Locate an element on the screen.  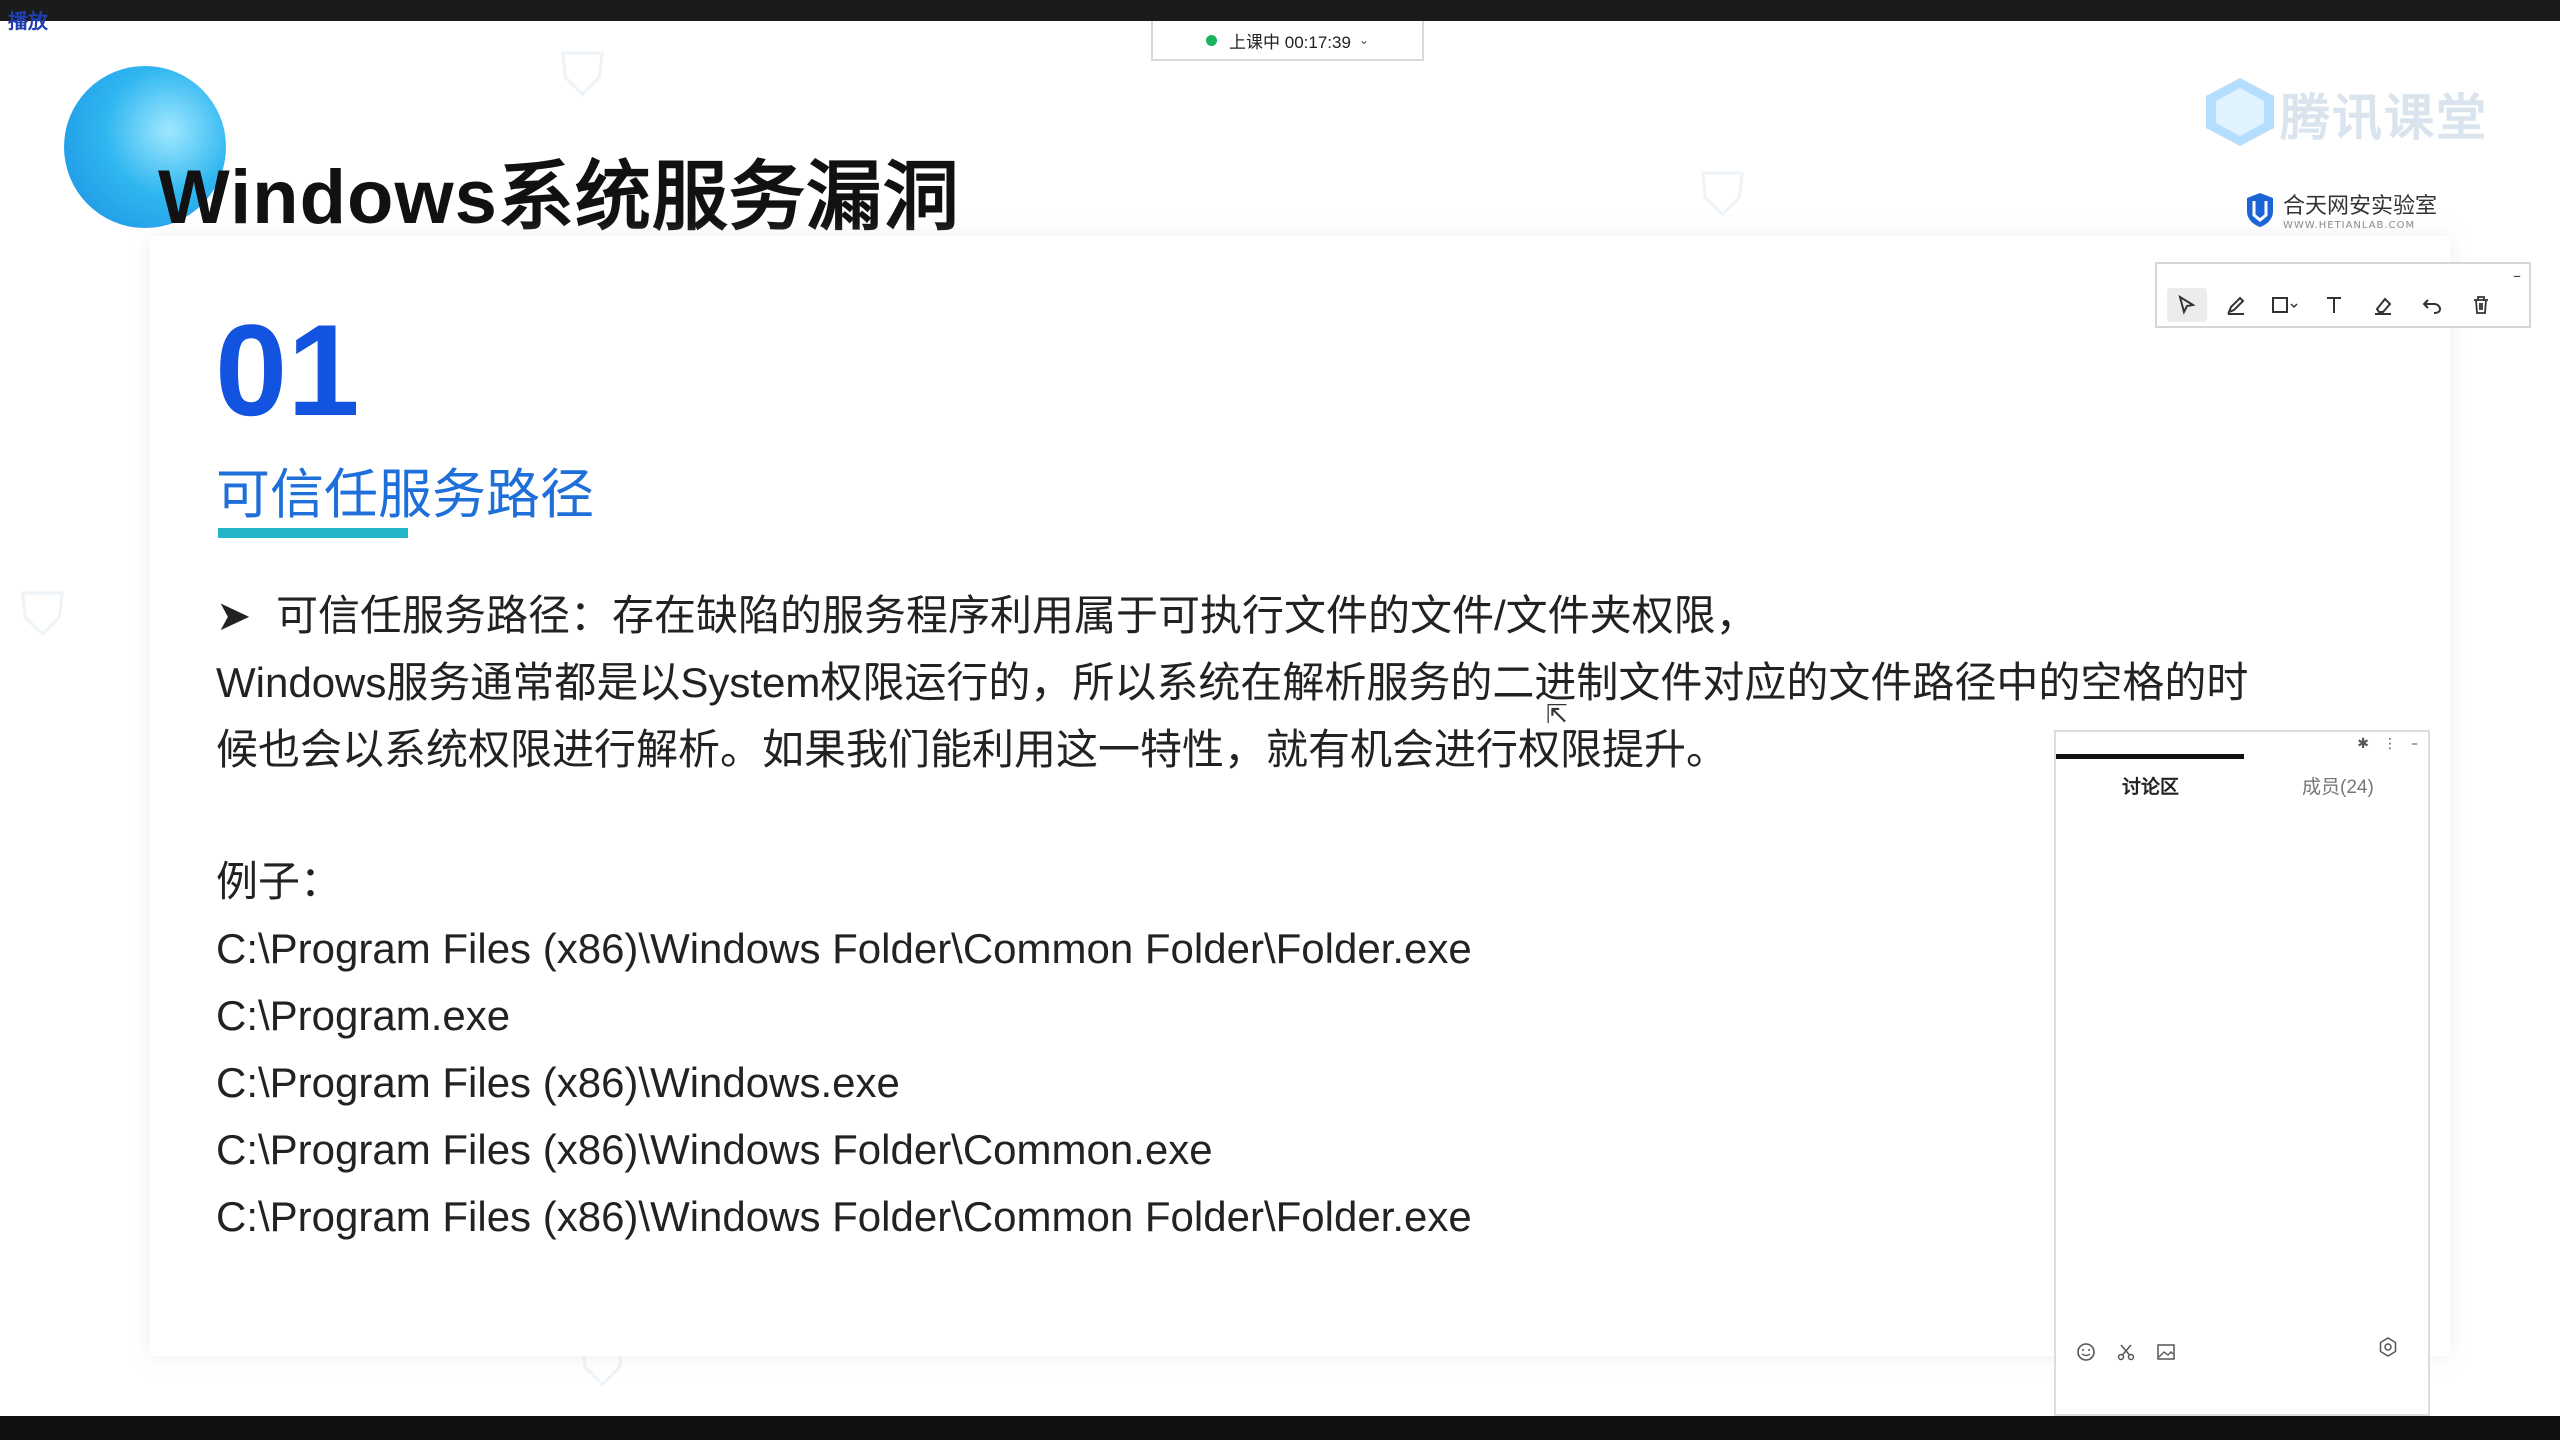
bottom-black-bar is located at coordinates (1280, 1428).